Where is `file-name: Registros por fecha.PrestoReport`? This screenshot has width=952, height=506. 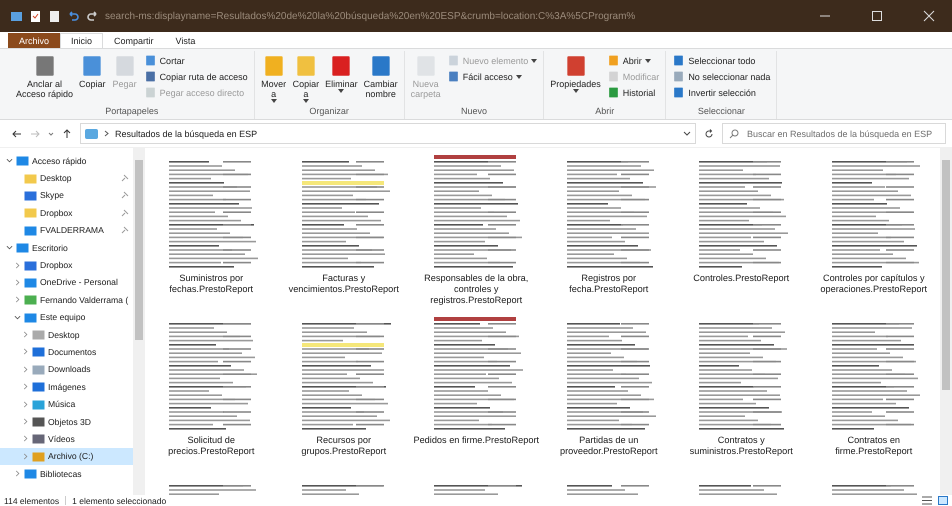 file-name: Registros por fecha.PrestoReport is located at coordinates (608, 284).